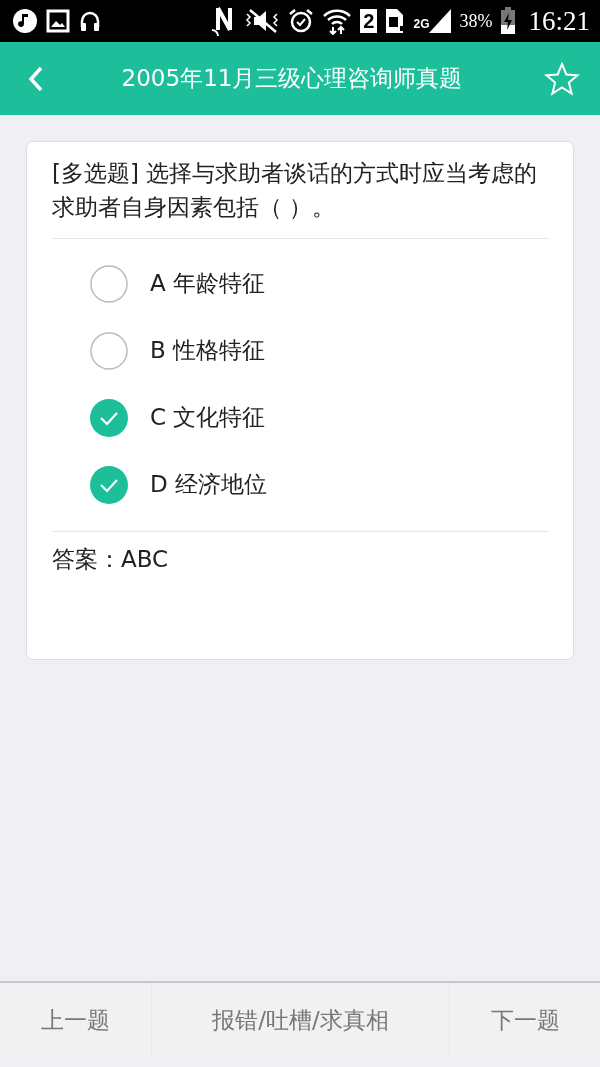 The height and width of the screenshot is (1067, 600). I want to click on answer-text: 答案：ABC, so click(111, 559).